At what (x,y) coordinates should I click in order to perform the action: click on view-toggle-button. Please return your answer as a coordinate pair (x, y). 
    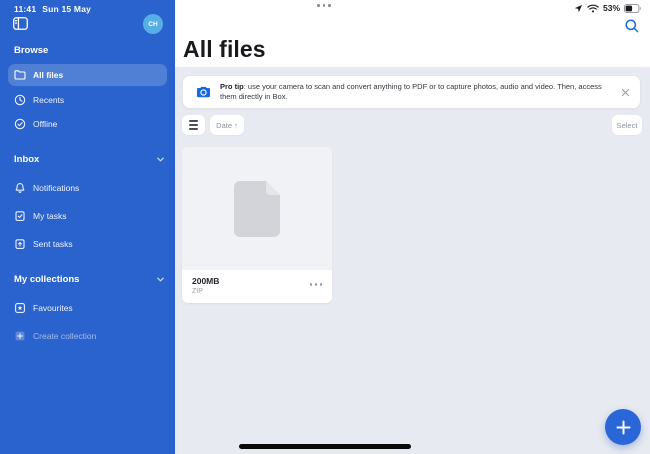
    Looking at the image, I should click on (193, 125).